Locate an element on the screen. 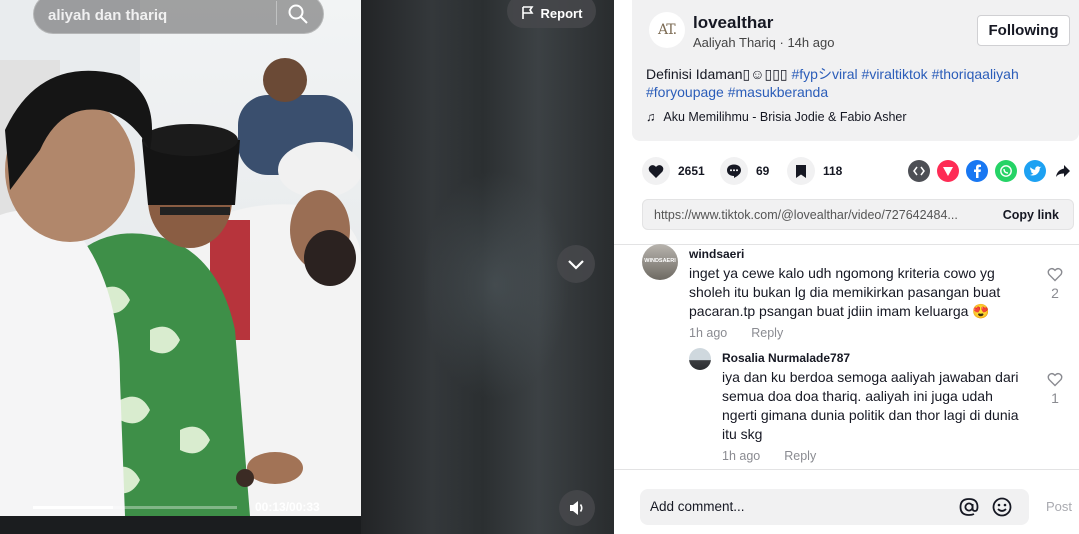 Image resolution: width=1079 pixels, height=534 pixels. reply-meta: 1h ago Reply is located at coordinates (769, 456).